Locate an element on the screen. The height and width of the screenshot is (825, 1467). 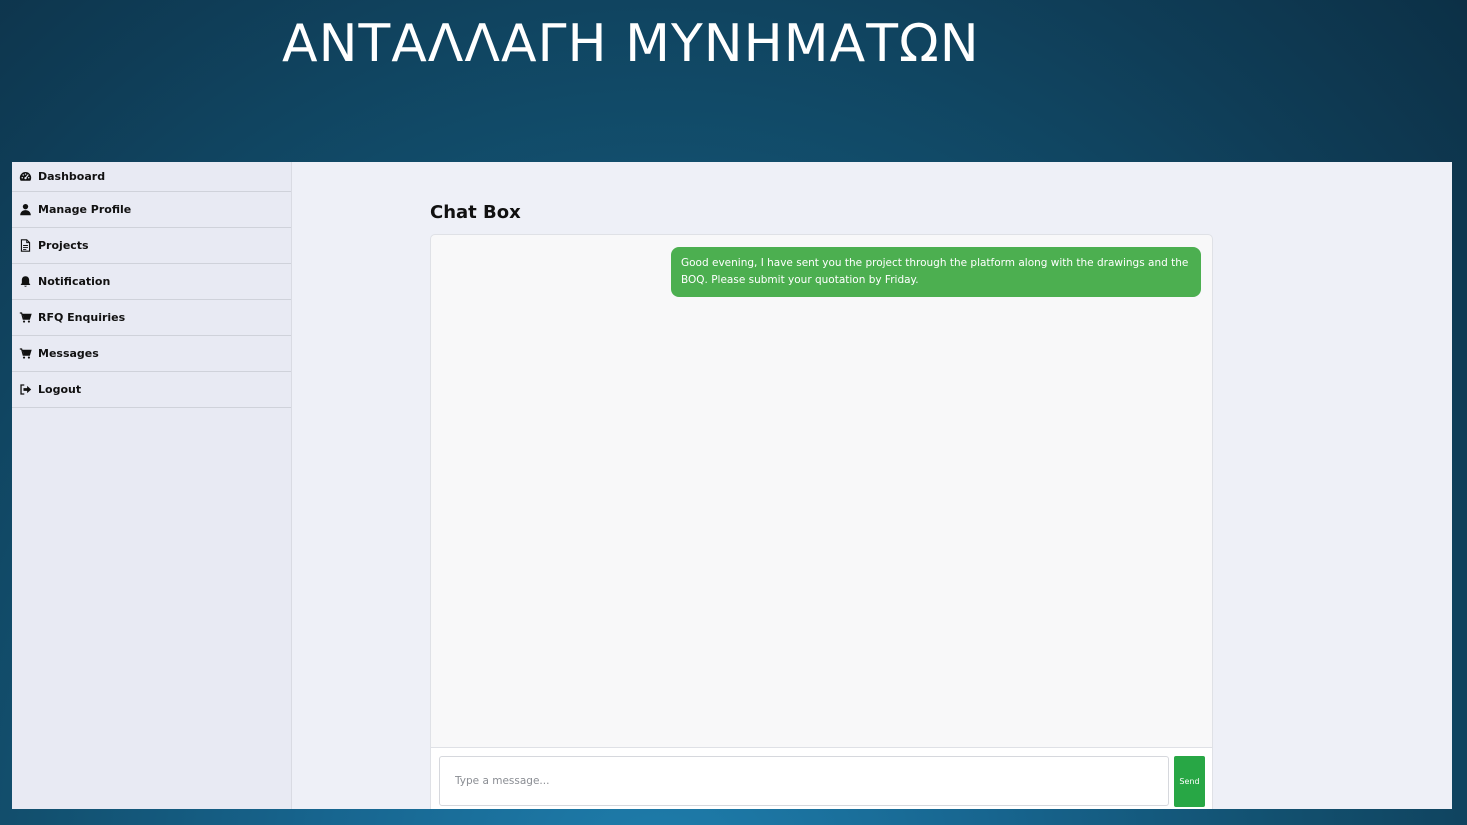
sidebar-item-label: Dashboard is located at coordinates (72, 176).